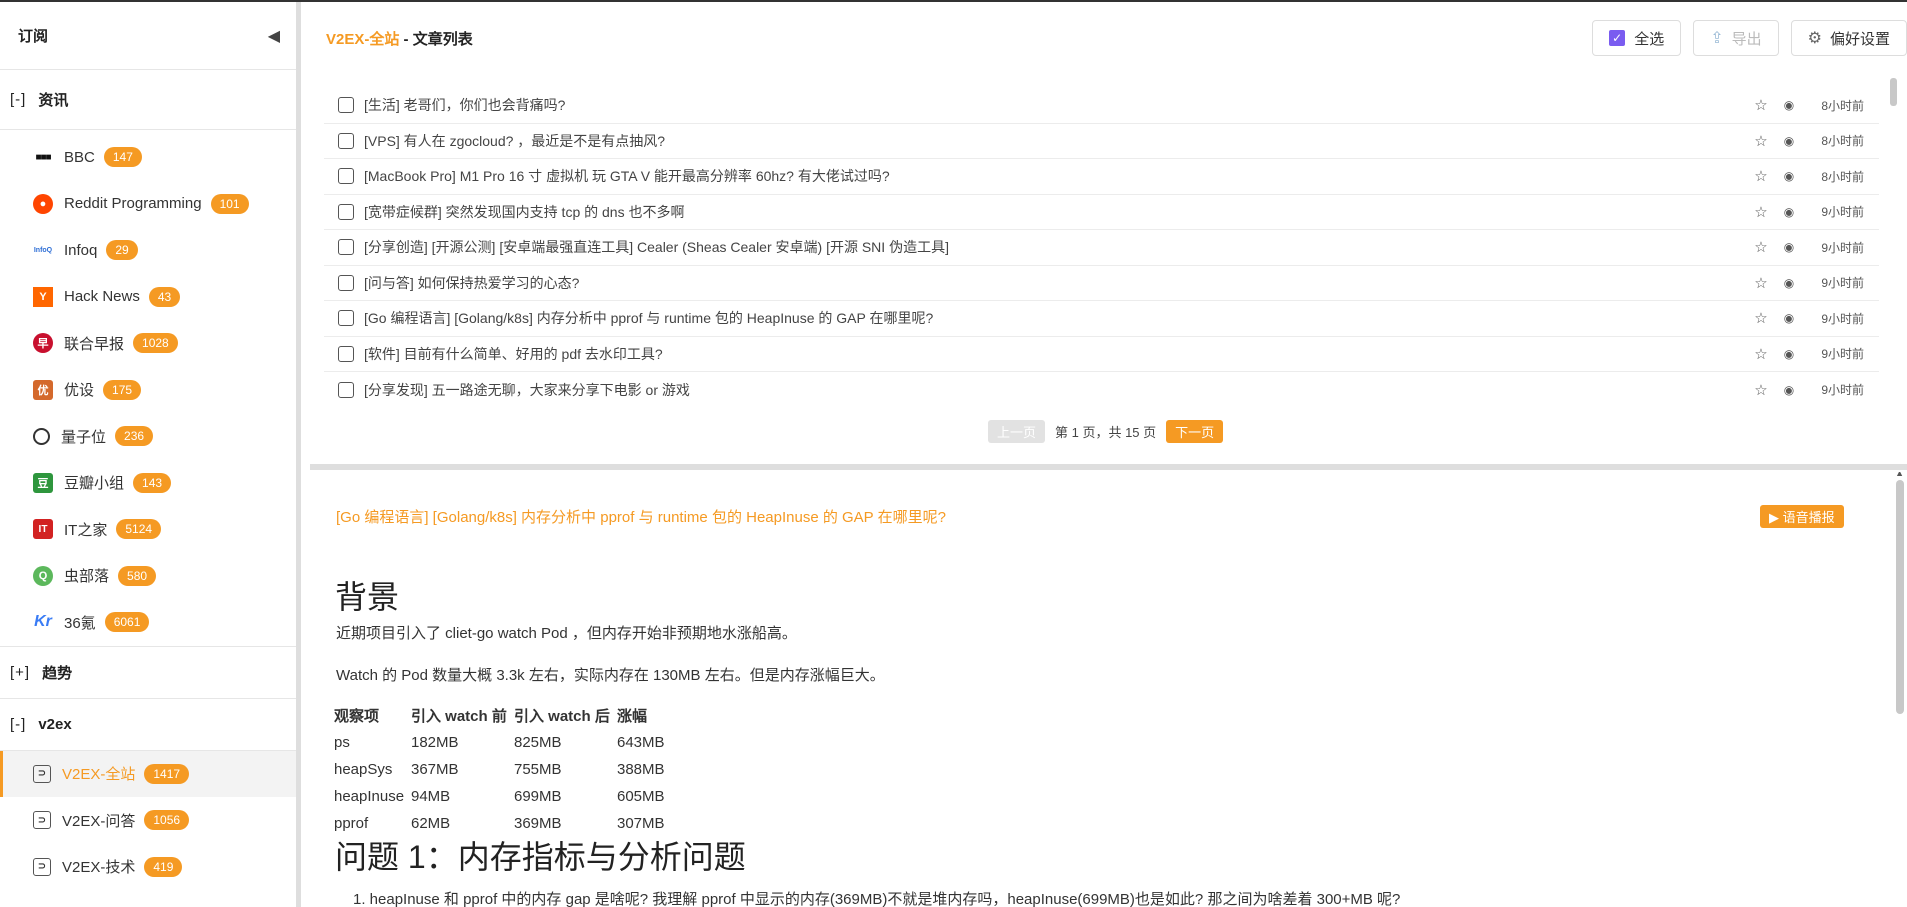  Describe the element at coordinates (43, 622) in the screenshot. I see `36kr-icon: Kr` at that location.